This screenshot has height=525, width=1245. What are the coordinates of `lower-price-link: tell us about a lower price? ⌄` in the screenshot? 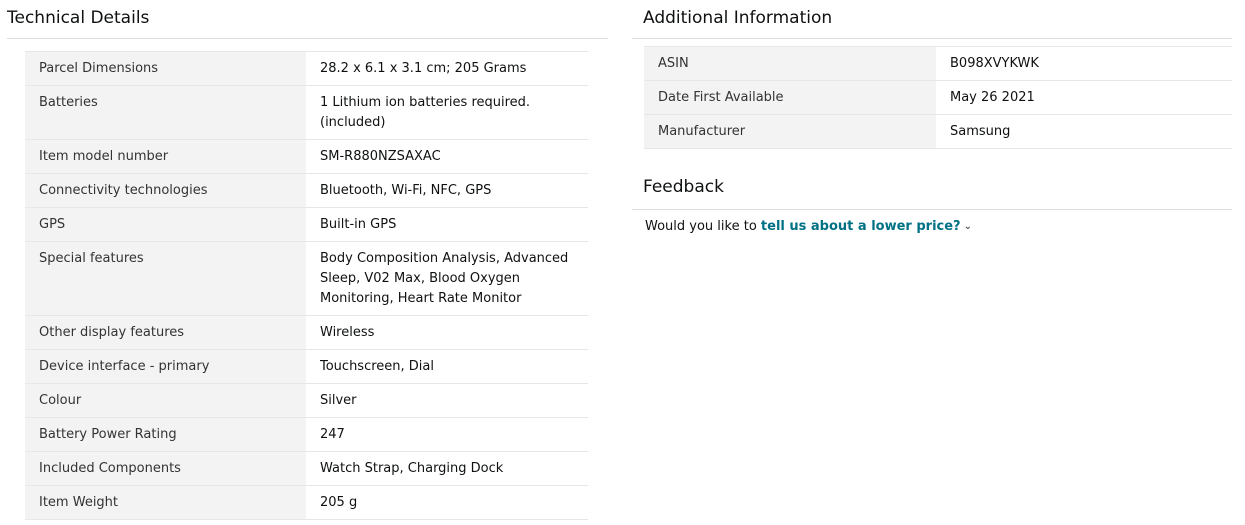 It's located at (866, 226).